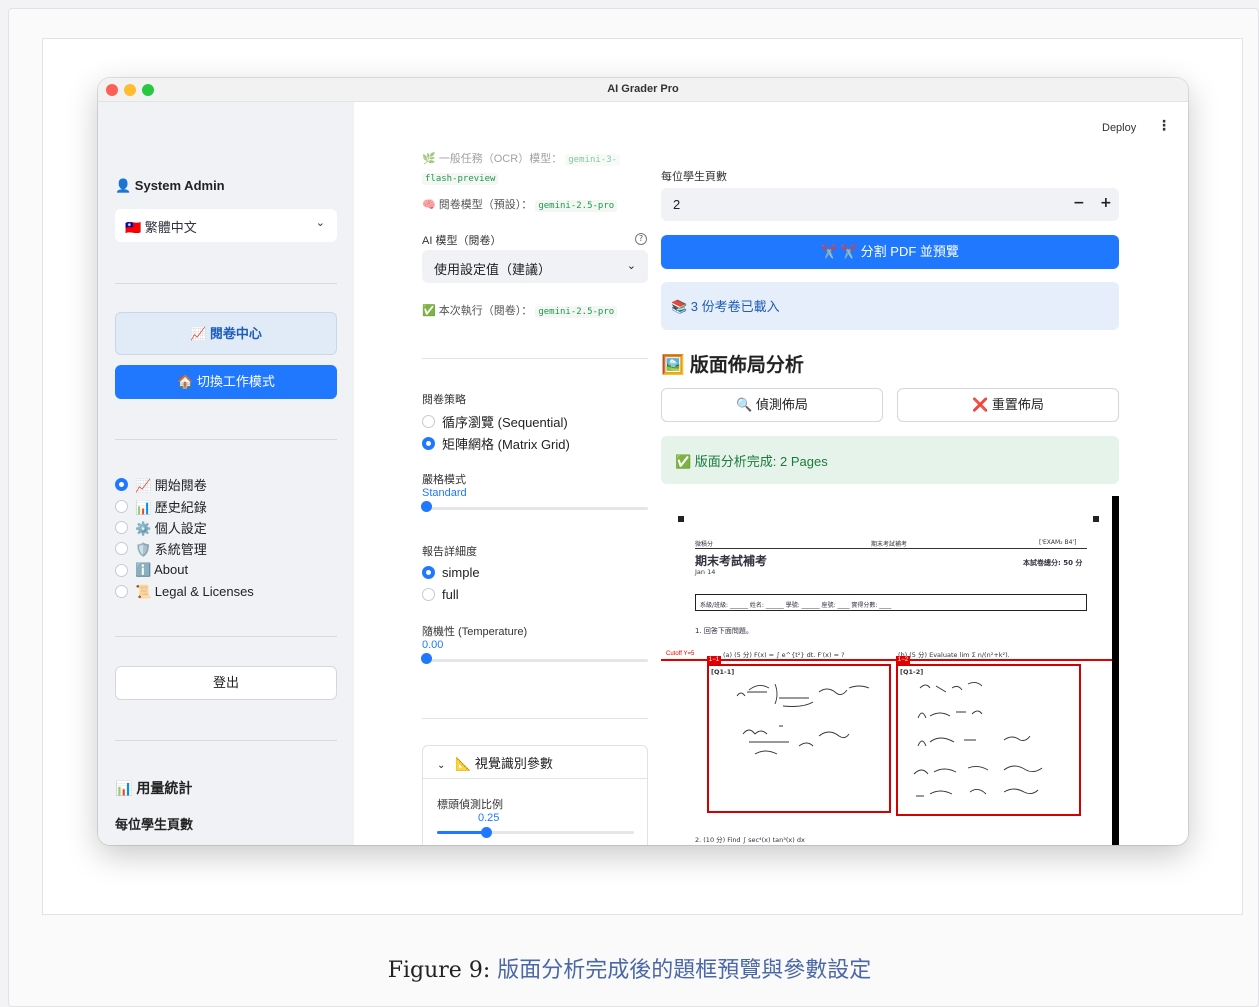 This screenshot has height=1007, width=1259. Describe the element at coordinates (461, 573) in the screenshot. I see `detail-option-label: simple` at that location.